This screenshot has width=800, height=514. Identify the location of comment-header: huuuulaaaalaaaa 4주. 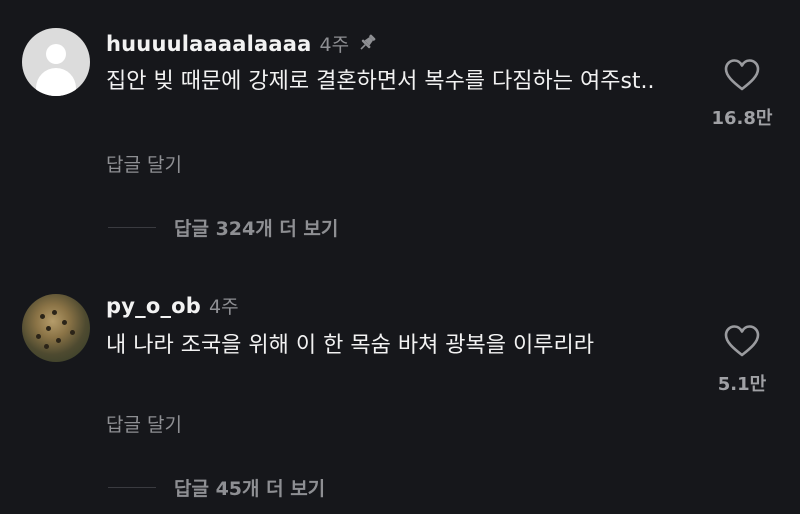
(241, 44).